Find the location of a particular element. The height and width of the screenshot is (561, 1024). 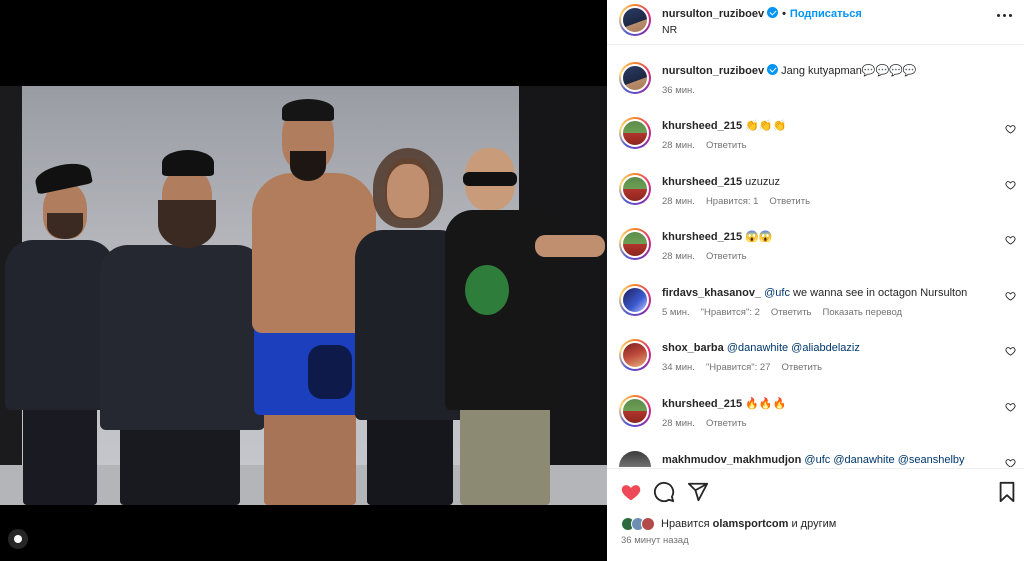

likes-text: Нравится olamsportcom и другим is located at coordinates (748, 524).